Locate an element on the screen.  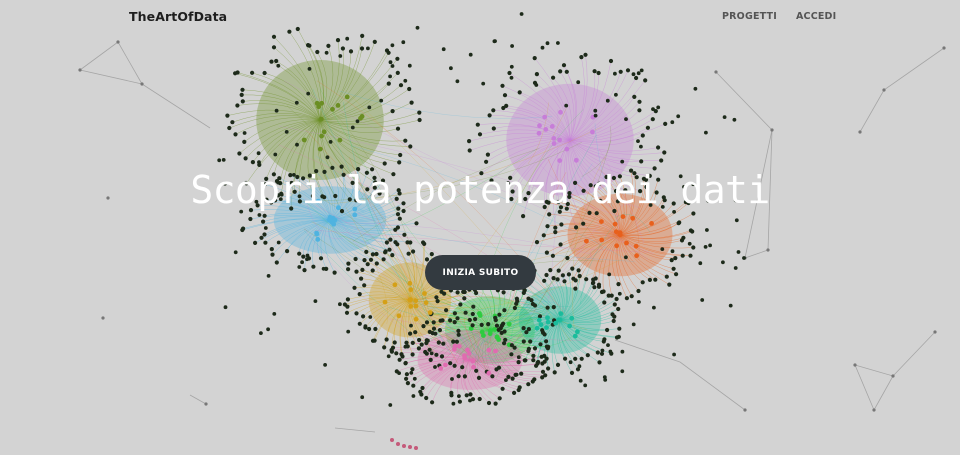
start-now-button: INIZIA SUBITO is located at coordinates (480, 272).